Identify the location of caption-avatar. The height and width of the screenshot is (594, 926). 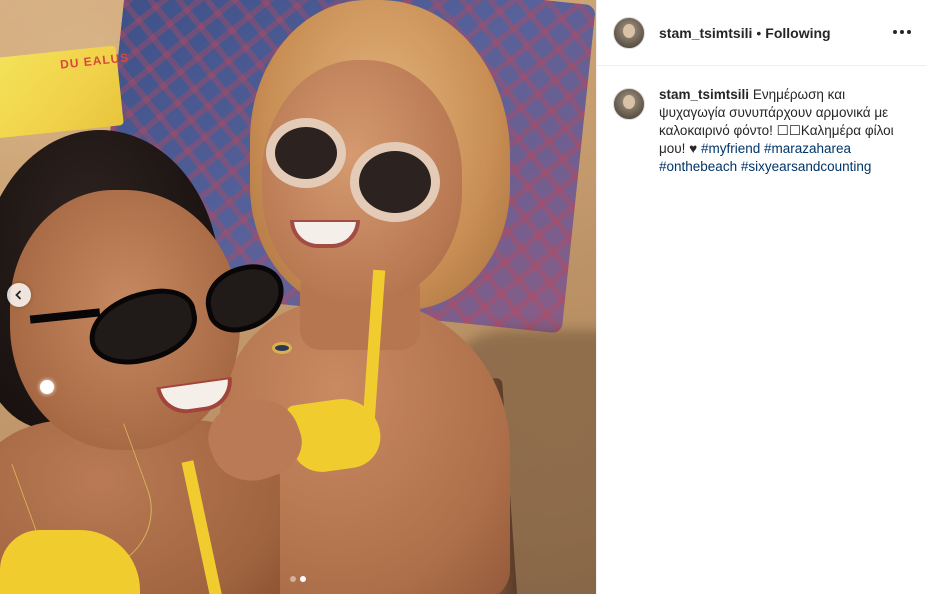
(629, 104).